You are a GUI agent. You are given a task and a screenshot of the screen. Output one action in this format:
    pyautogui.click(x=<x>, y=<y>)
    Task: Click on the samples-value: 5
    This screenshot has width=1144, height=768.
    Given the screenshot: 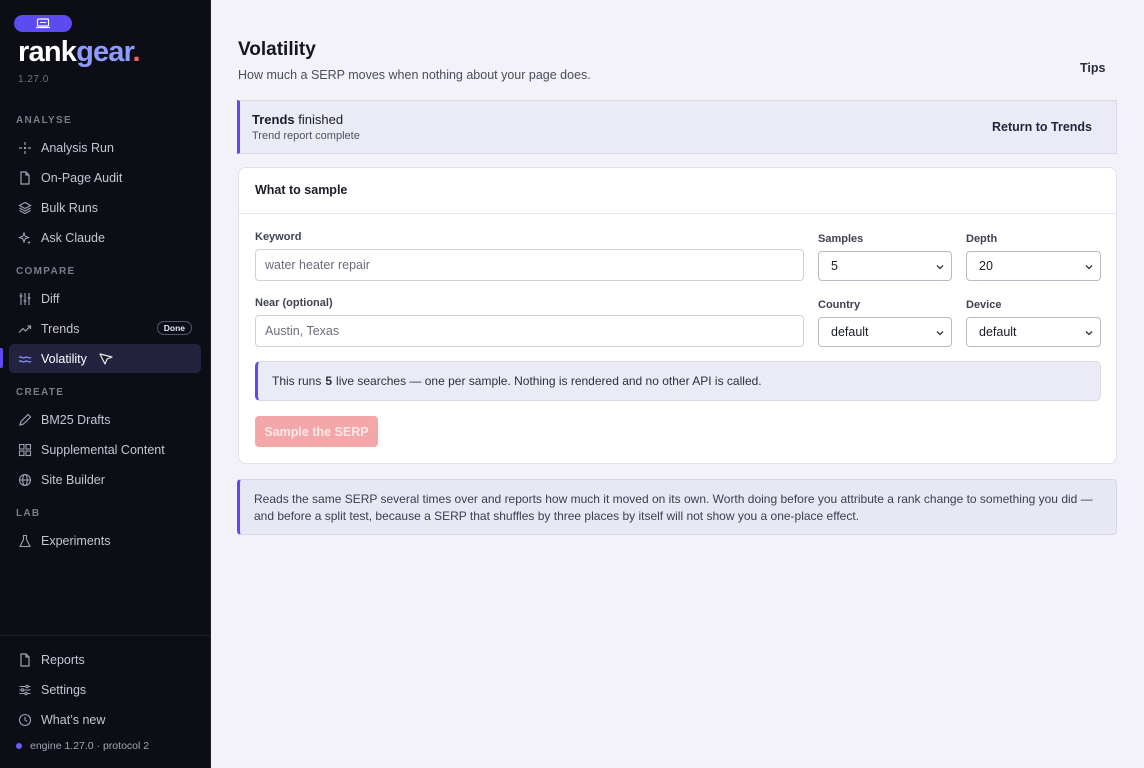 What is the action you would take?
    pyautogui.click(x=834, y=266)
    